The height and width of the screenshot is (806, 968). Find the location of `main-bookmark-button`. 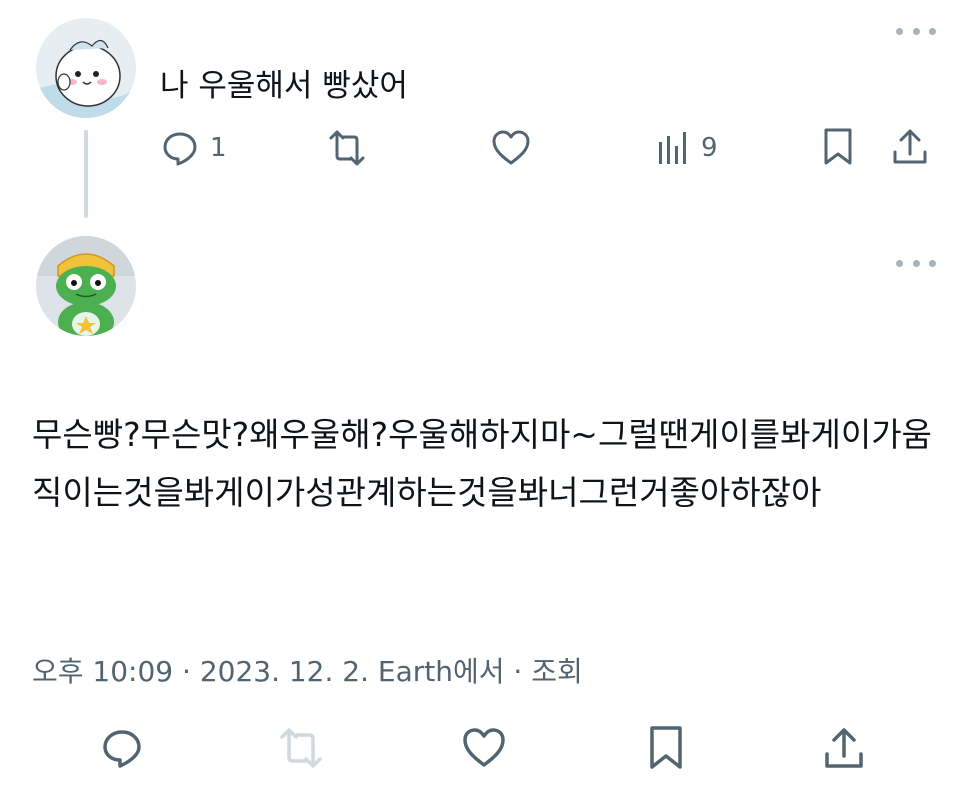

main-bookmark-button is located at coordinates (666, 748).